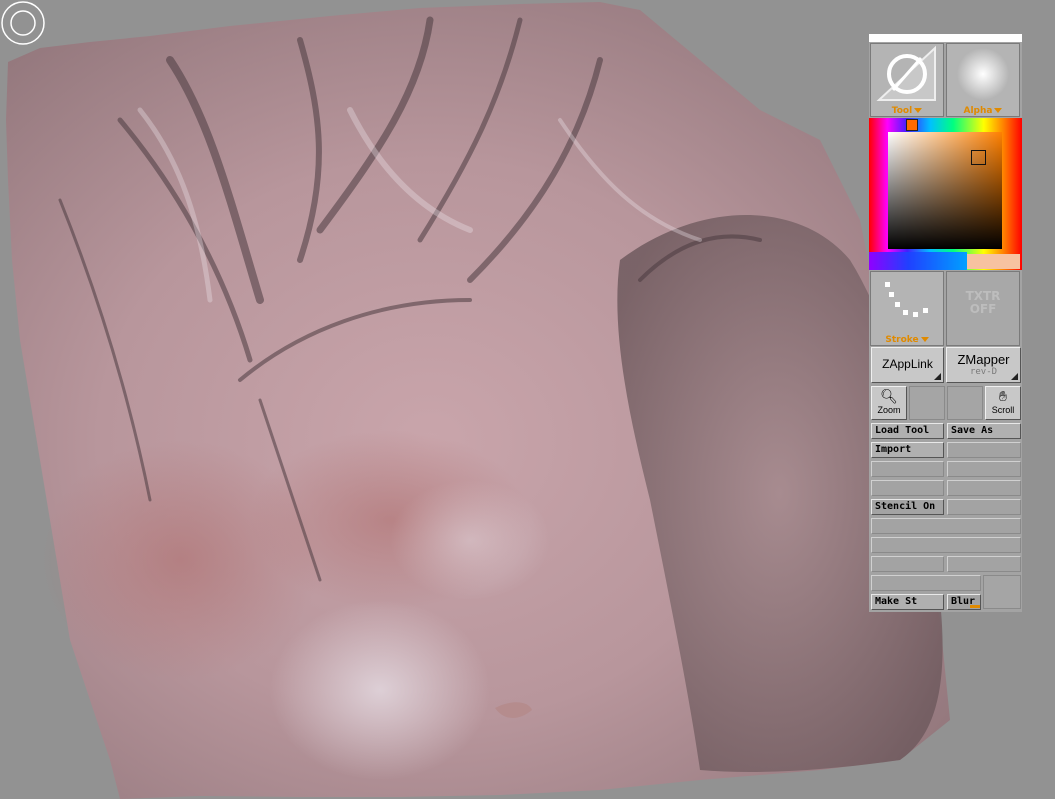  Describe the element at coordinates (907, 507) in the screenshot. I see `stencil-on-button: Stencil On` at that location.